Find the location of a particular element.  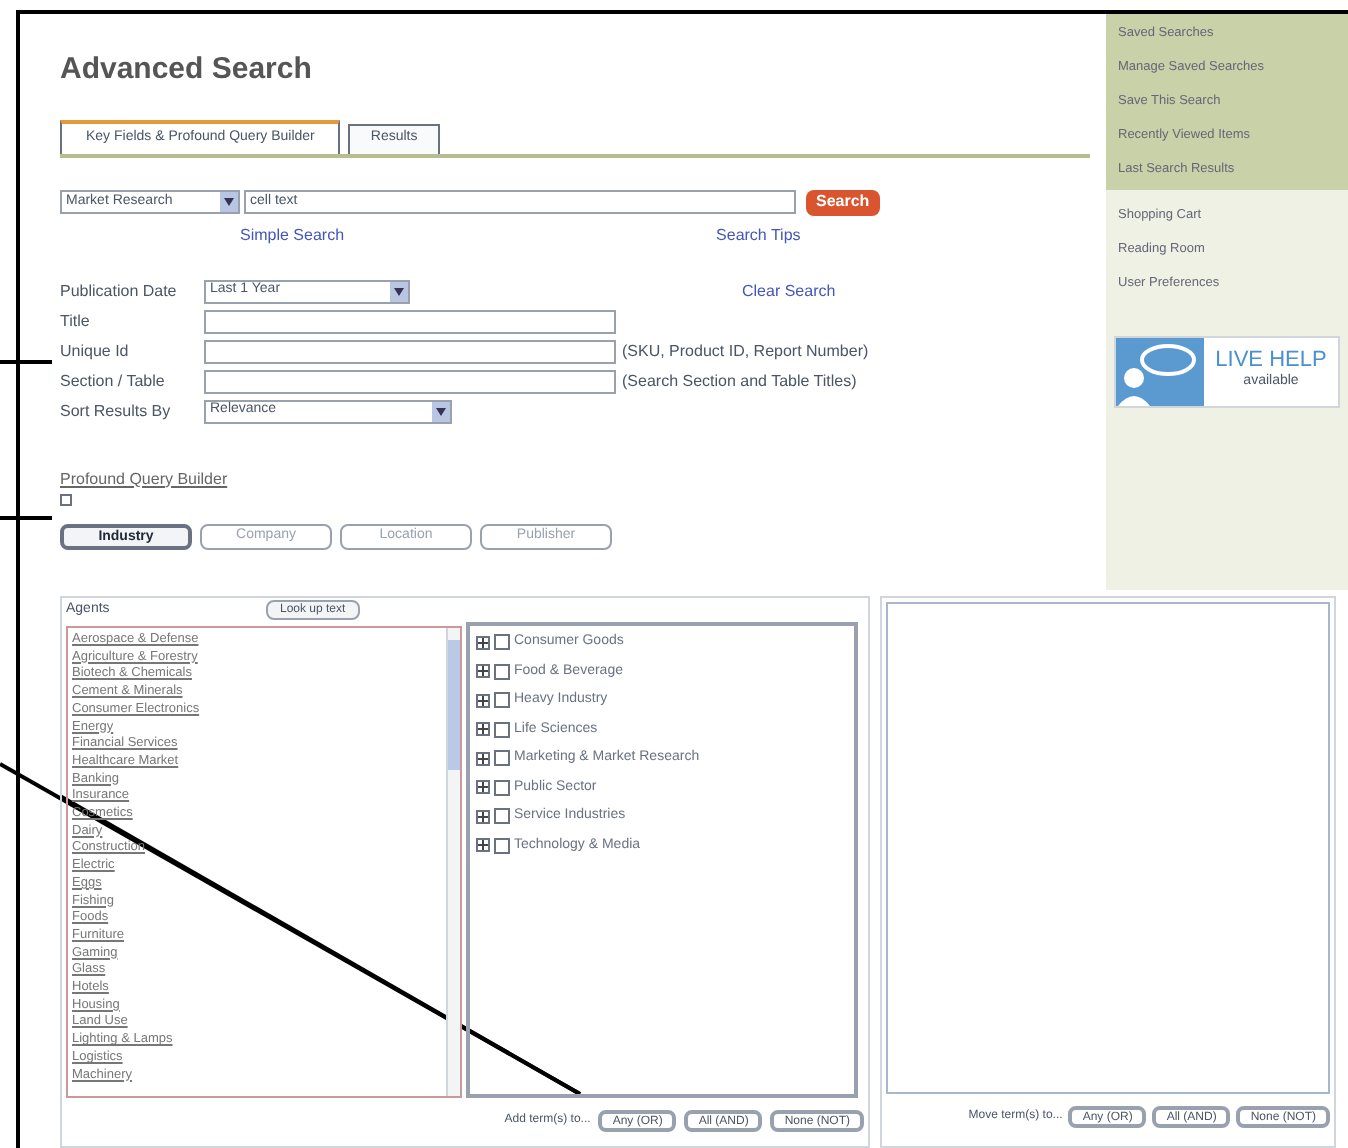

page-title: Advanced Search is located at coordinates (187, 70).